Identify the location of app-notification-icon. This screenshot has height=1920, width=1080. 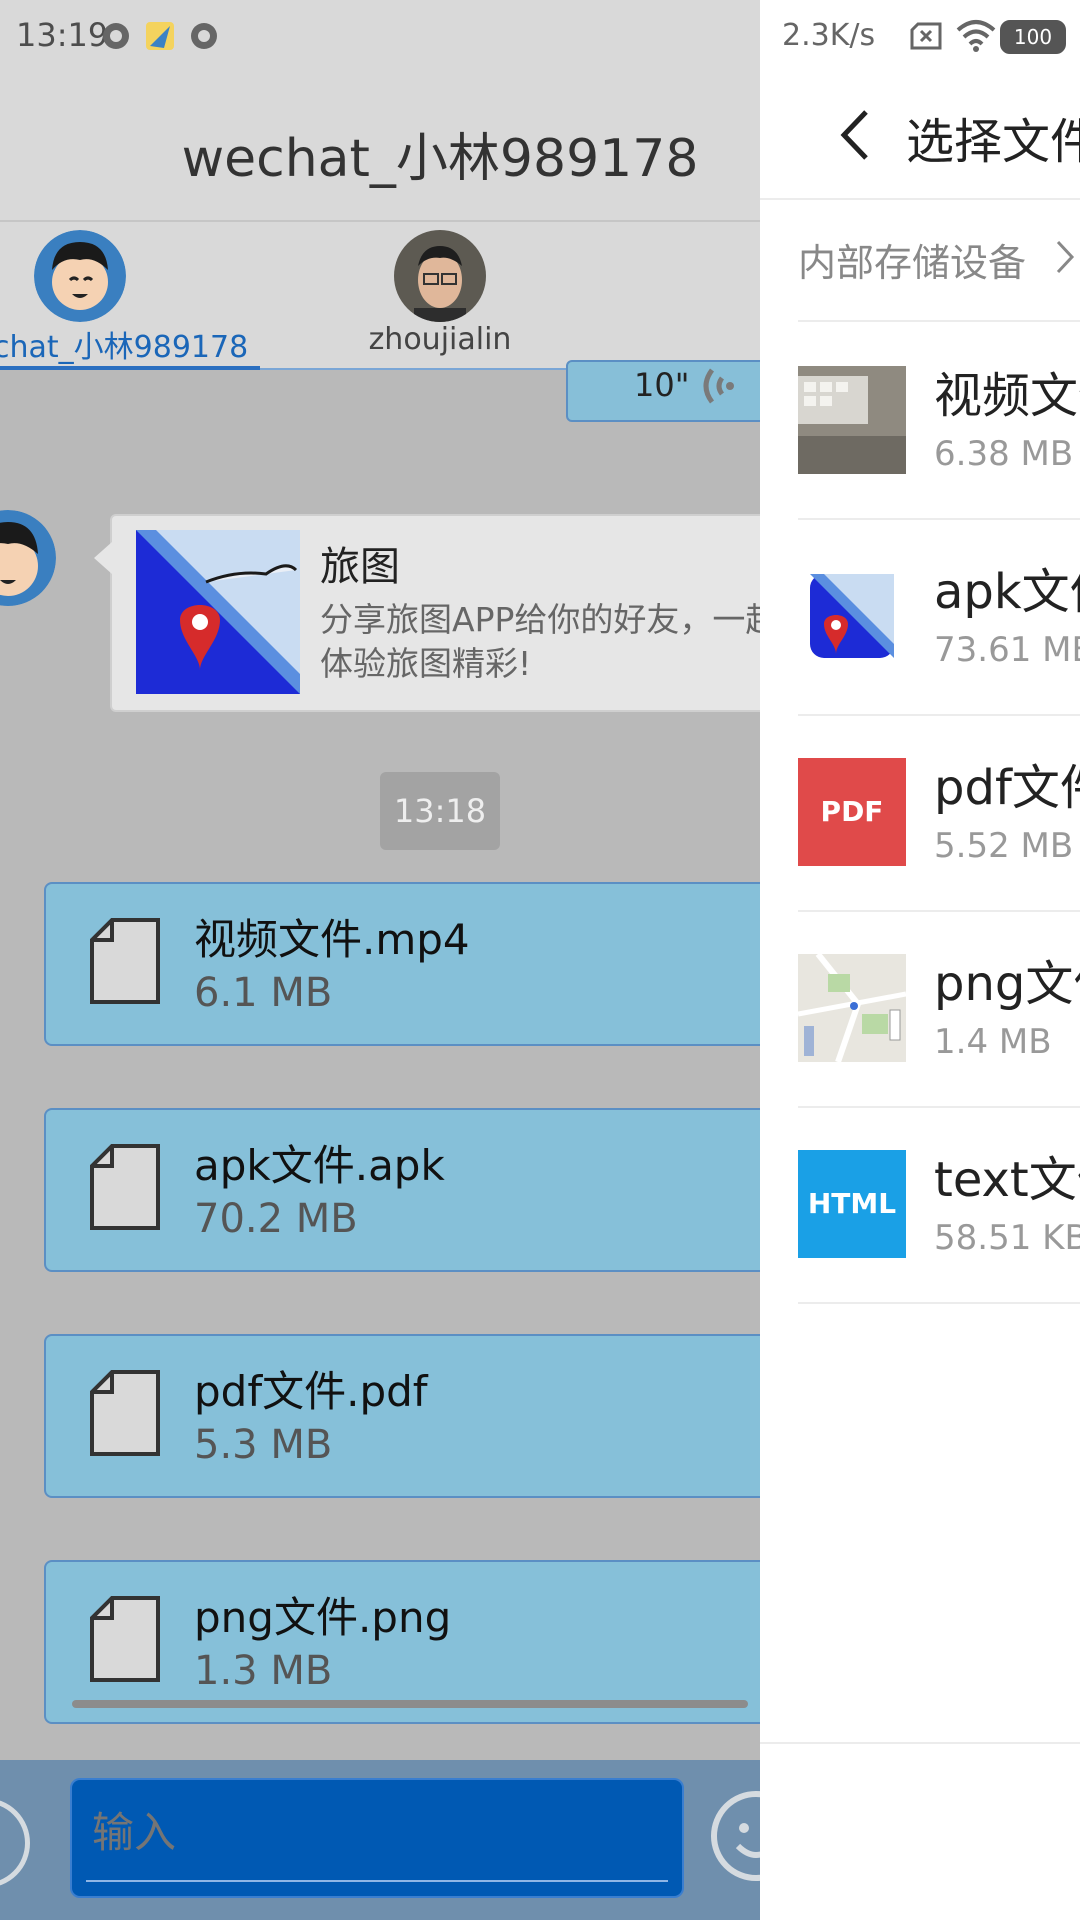
(160, 36).